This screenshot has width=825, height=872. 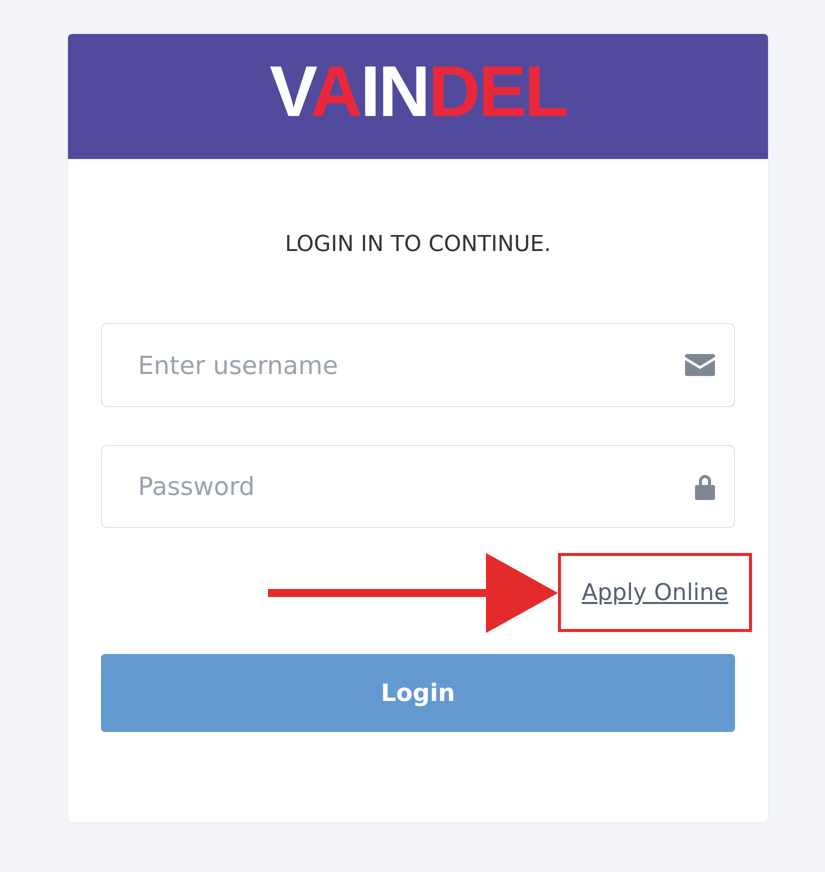 I want to click on apply-online-link: Apply Online, so click(x=655, y=593).